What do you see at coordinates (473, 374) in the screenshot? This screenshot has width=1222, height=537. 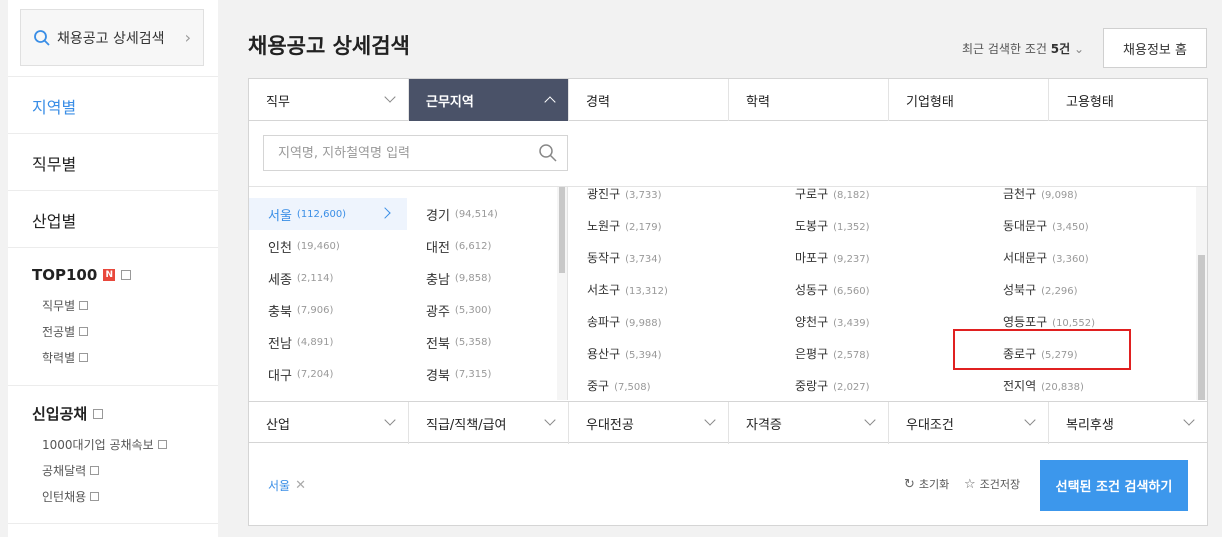 I see `city-count: (7,315)` at bounding box center [473, 374].